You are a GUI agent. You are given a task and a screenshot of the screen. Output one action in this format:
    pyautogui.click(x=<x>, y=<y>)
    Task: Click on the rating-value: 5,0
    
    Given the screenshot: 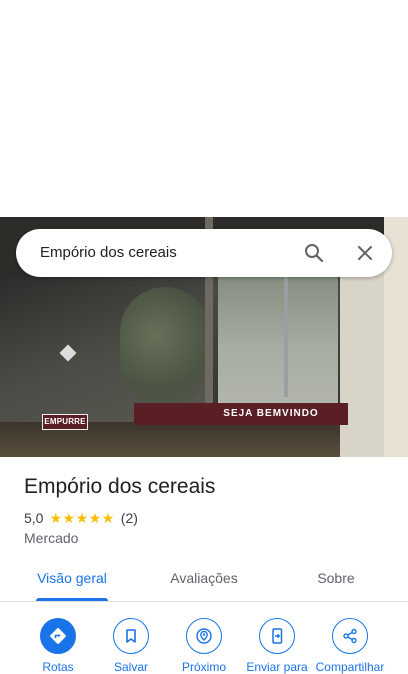 What is the action you would take?
    pyautogui.click(x=34, y=518)
    